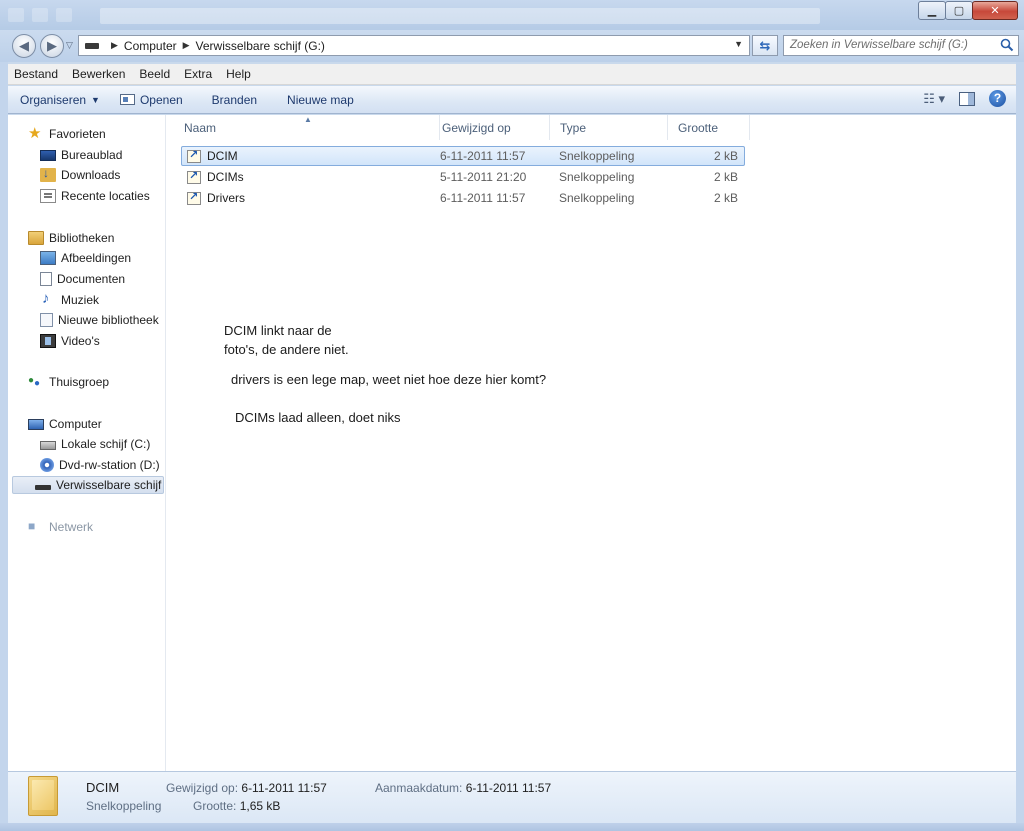 This screenshot has width=1024, height=831. I want to click on new-folder-label: Nieuwe map, so click(320, 99).